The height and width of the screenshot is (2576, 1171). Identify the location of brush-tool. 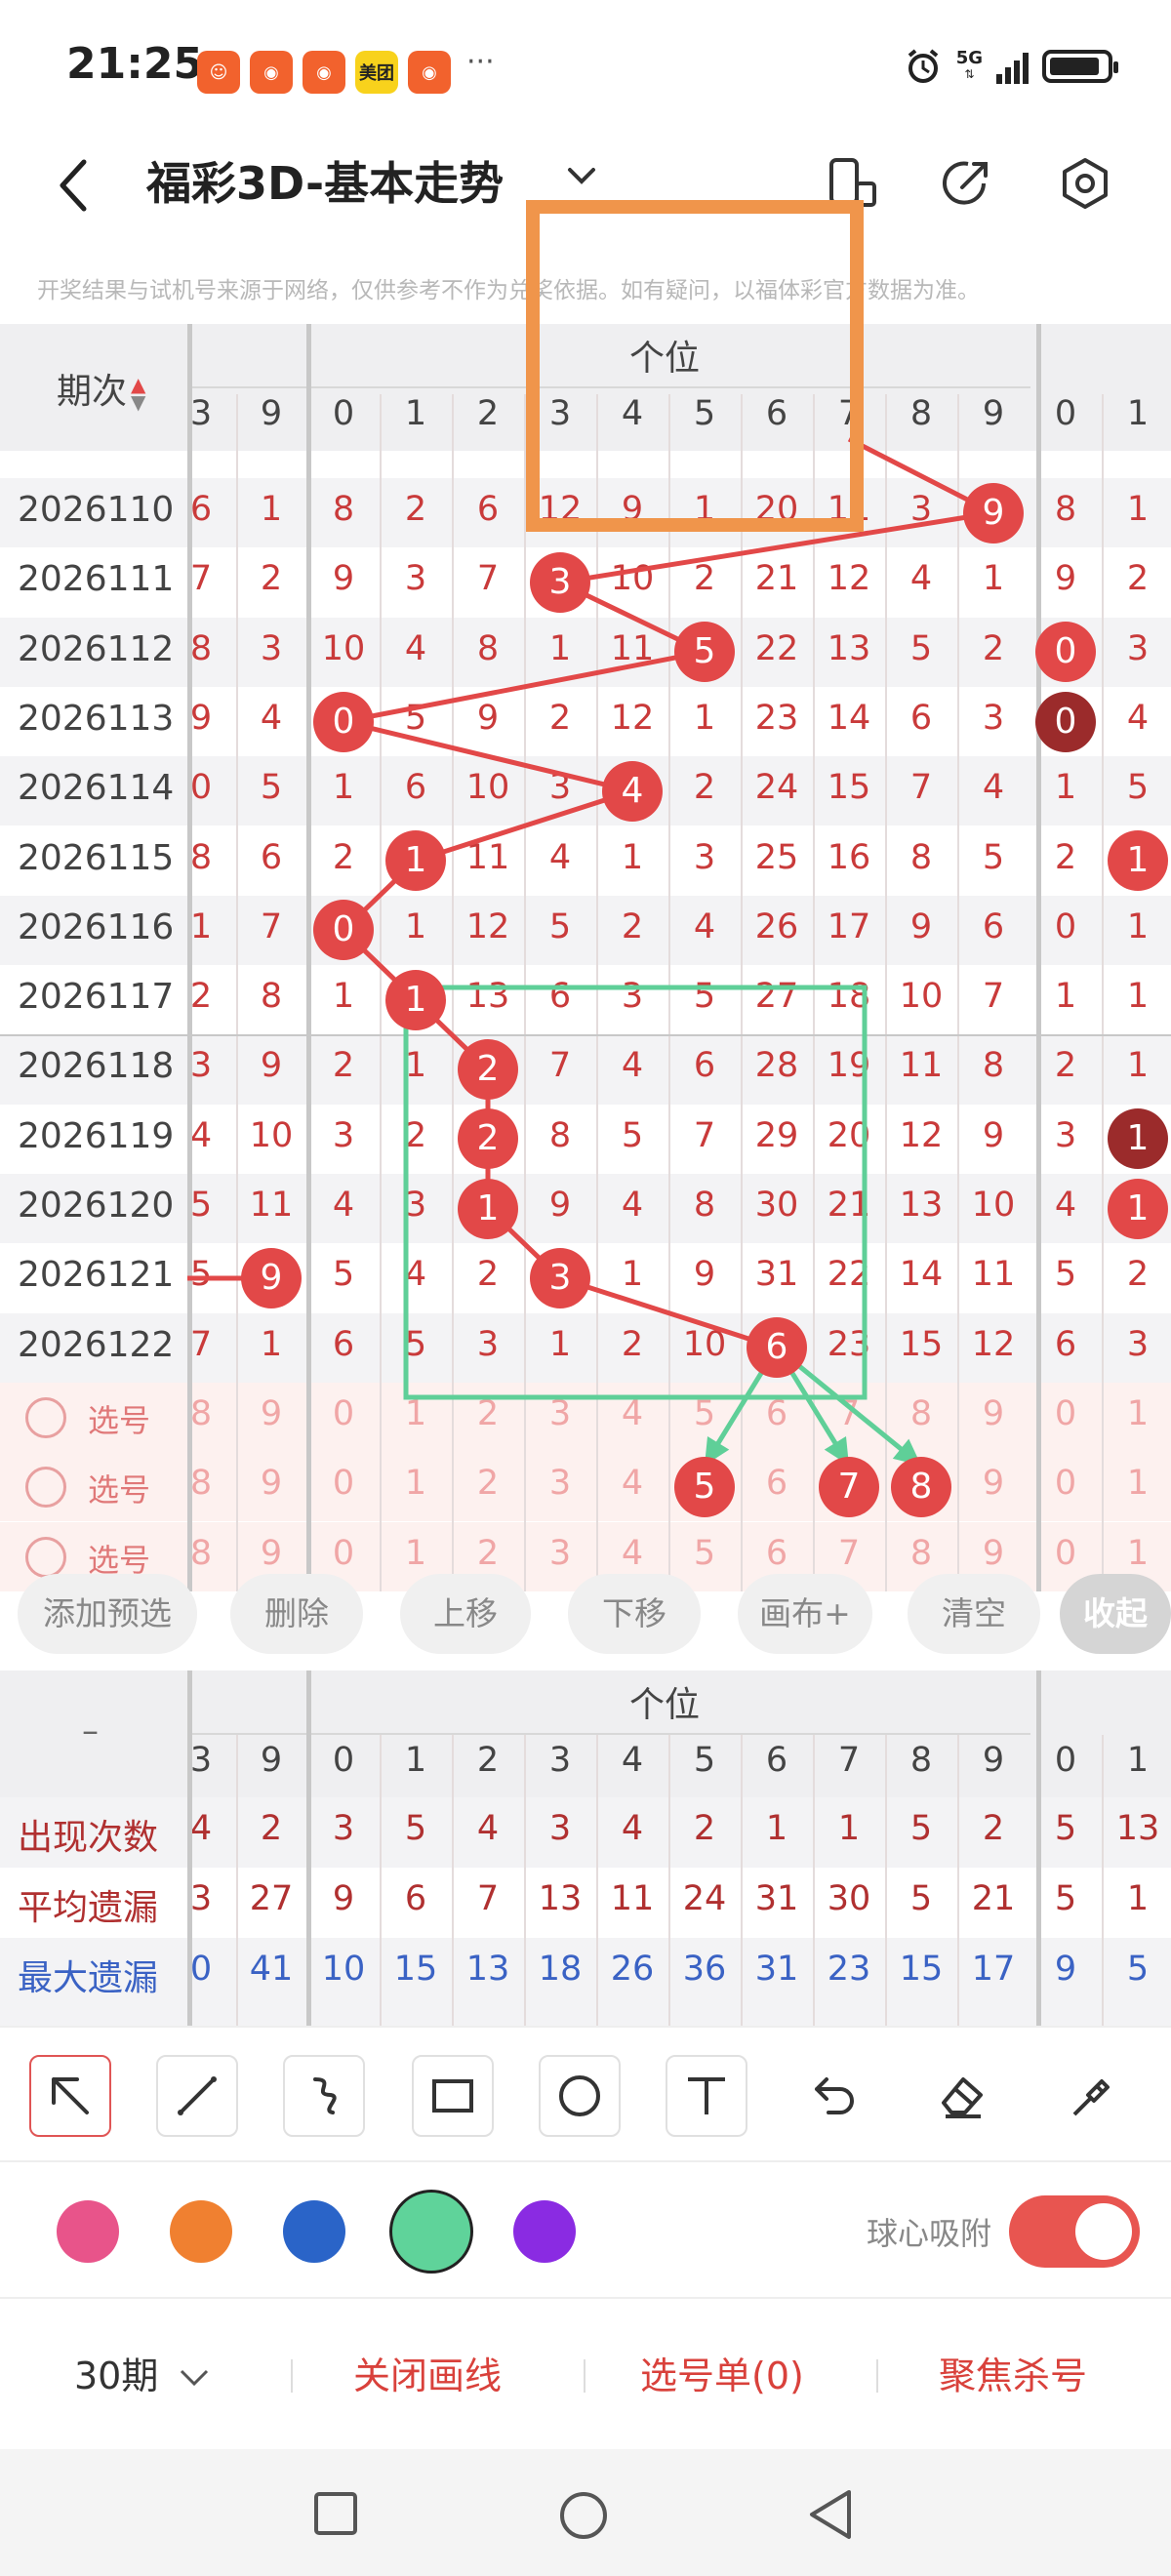
(1091, 2096).